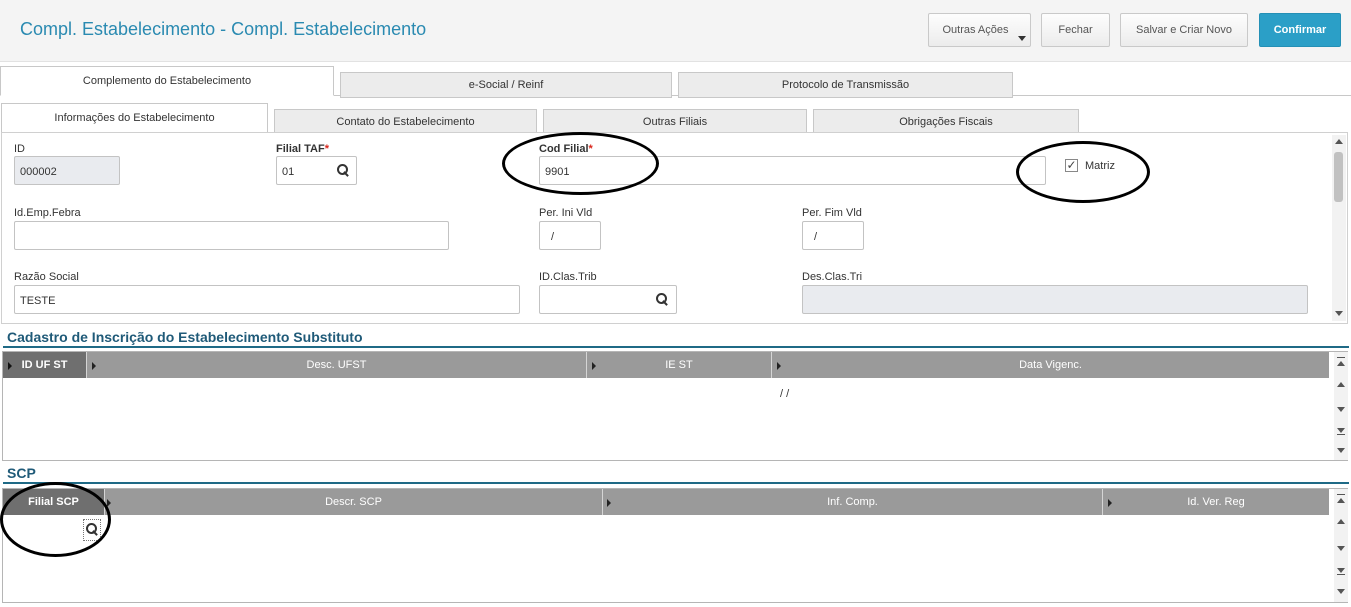  I want to click on tab-complemento-estabelecimento: Complemento do Estabelecimento, so click(167, 81).